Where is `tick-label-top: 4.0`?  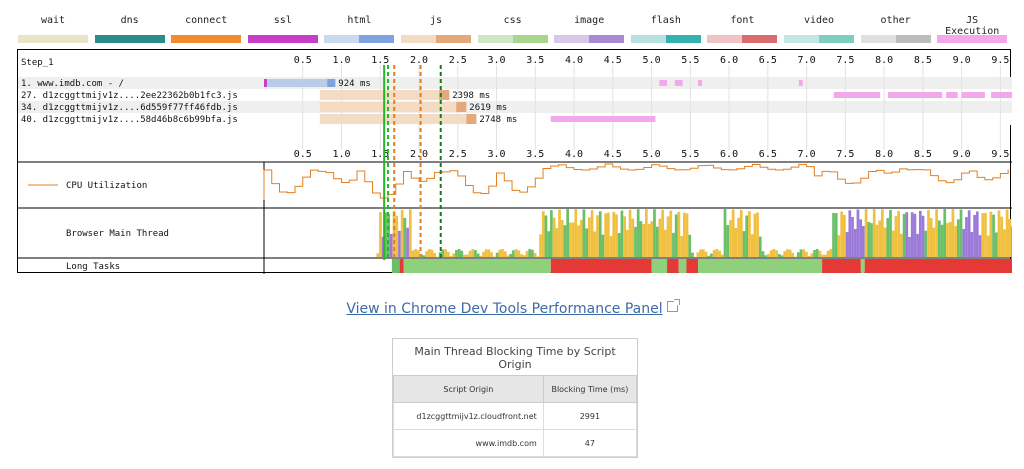
tick-label-top: 4.0 is located at coordinates (574, 60).